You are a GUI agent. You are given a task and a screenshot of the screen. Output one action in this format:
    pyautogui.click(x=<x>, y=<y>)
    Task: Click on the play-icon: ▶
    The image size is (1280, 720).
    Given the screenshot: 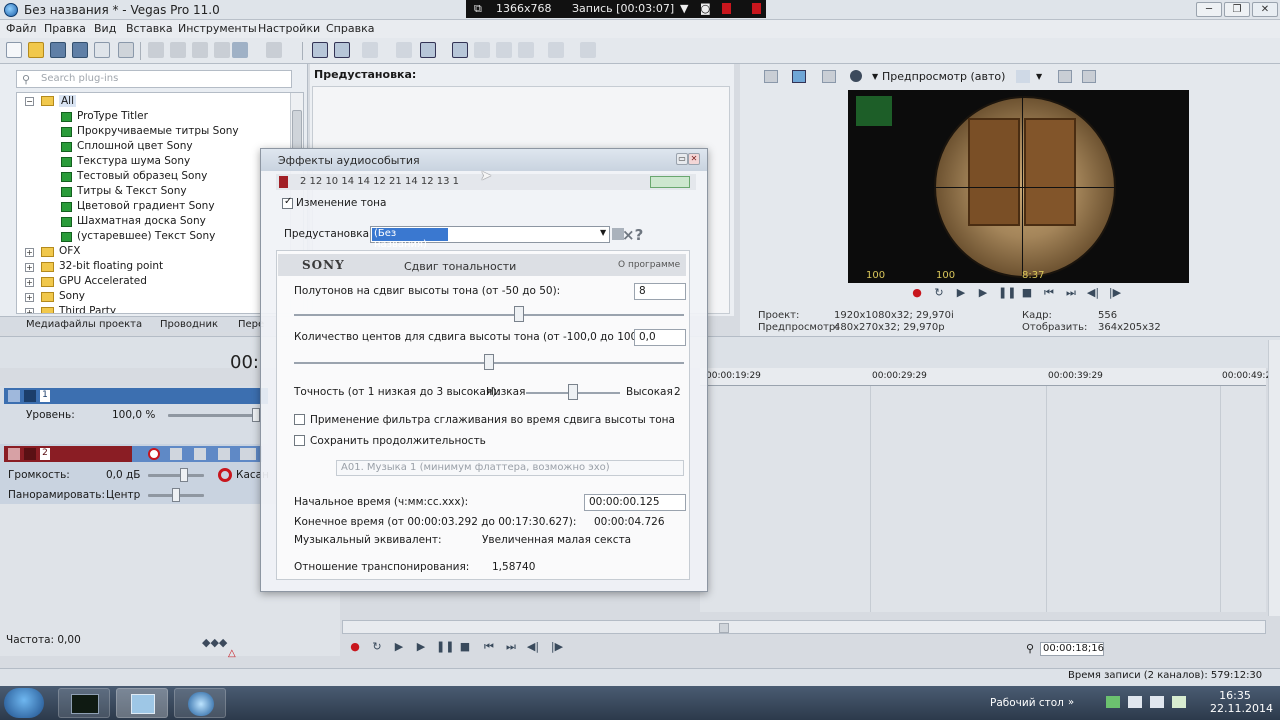 What is the action you would take?
    pyautogui.click(x=983, y=293)
    